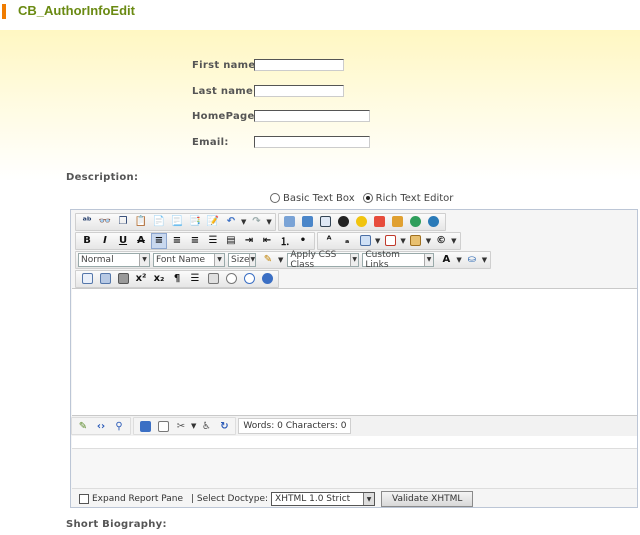  I want to click on numbered-list-icon: ⒈, so click(285, 241).